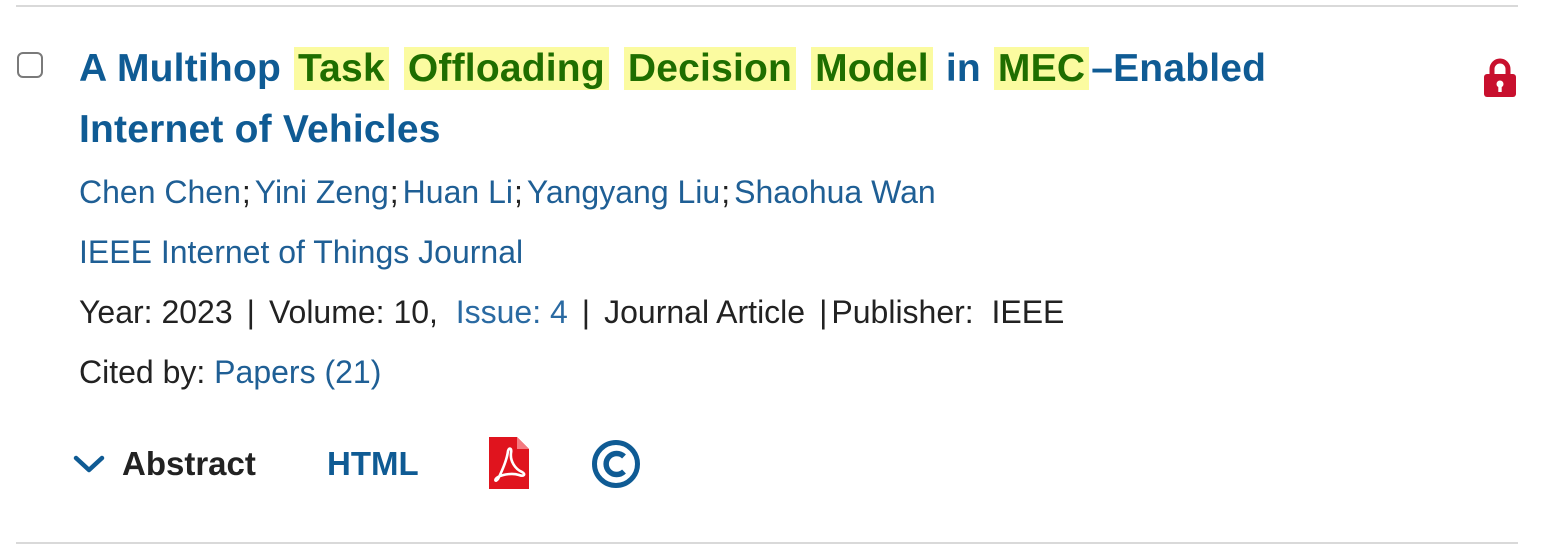 The height and width of the screenshot is (548, 1554). Describe the element at coordinates (705, 312) in the screenshot. I see `content-type: Journal Article` at that location.